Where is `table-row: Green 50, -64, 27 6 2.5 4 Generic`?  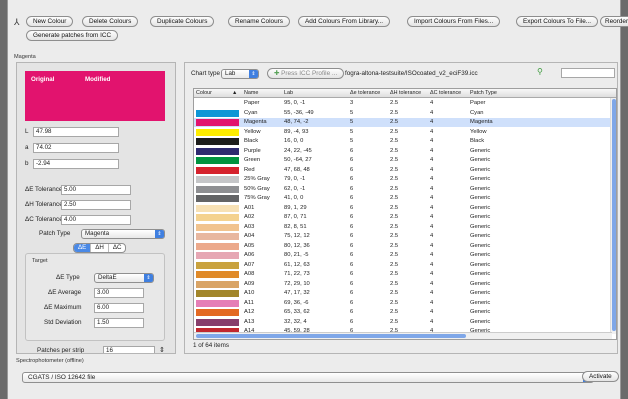 table-row: Green 50, -64, 27 6 2.5 4 Generic is located at coordinates (403, 160).